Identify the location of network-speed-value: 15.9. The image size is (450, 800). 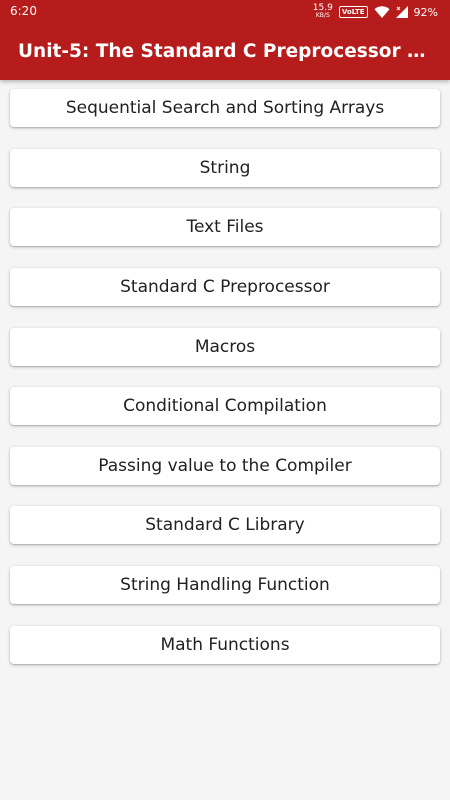
(322, 8).